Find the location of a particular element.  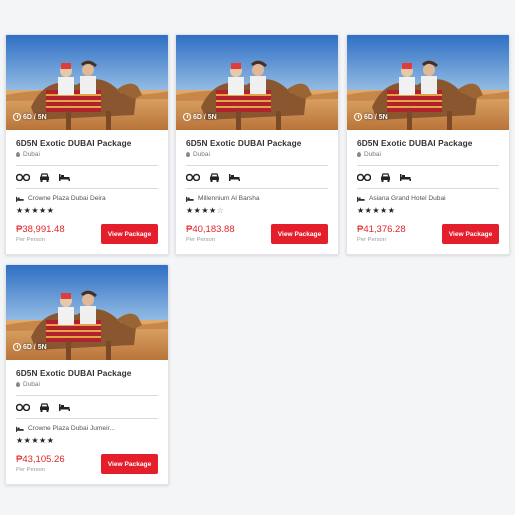

hotel-name: Asiana Grand Hotel Dubai is located at coordinates (407, 198).